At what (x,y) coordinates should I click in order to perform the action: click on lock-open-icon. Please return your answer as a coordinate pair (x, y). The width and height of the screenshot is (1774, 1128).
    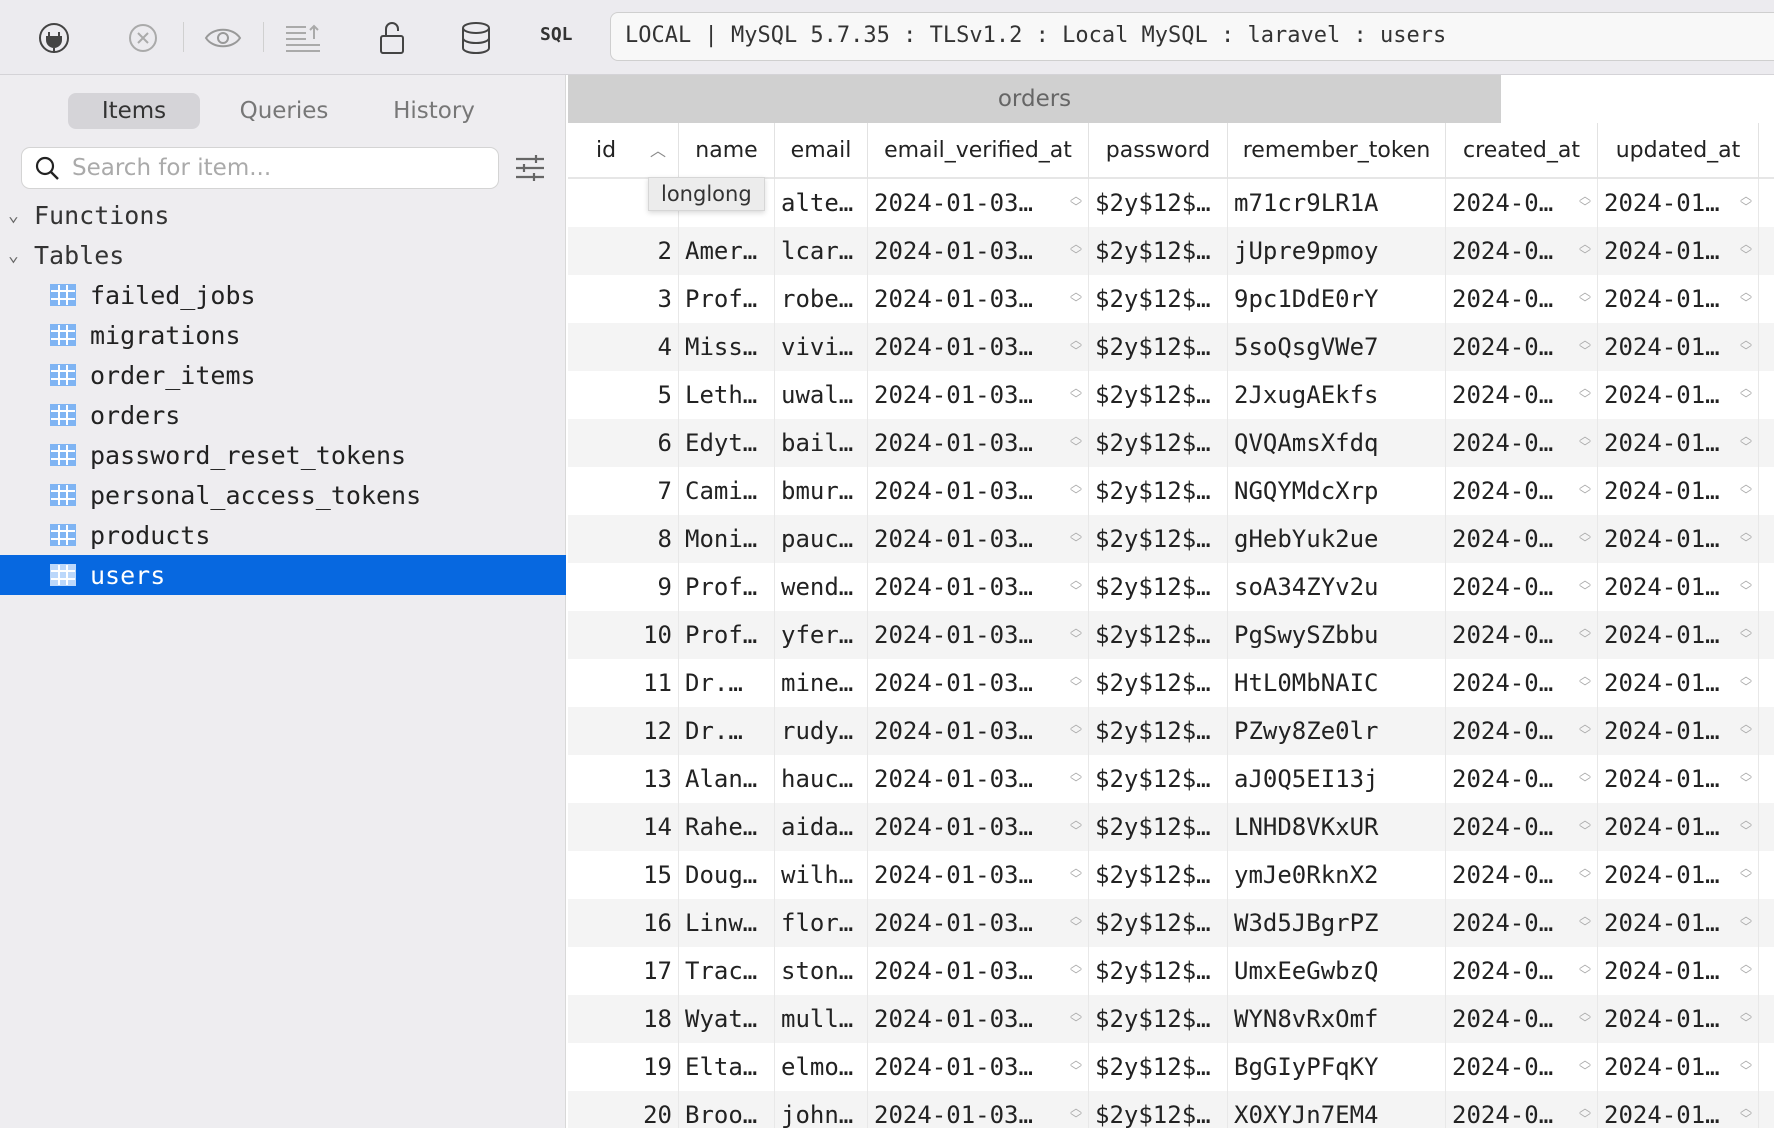
    Looking at the image, I should click on (392, 38).